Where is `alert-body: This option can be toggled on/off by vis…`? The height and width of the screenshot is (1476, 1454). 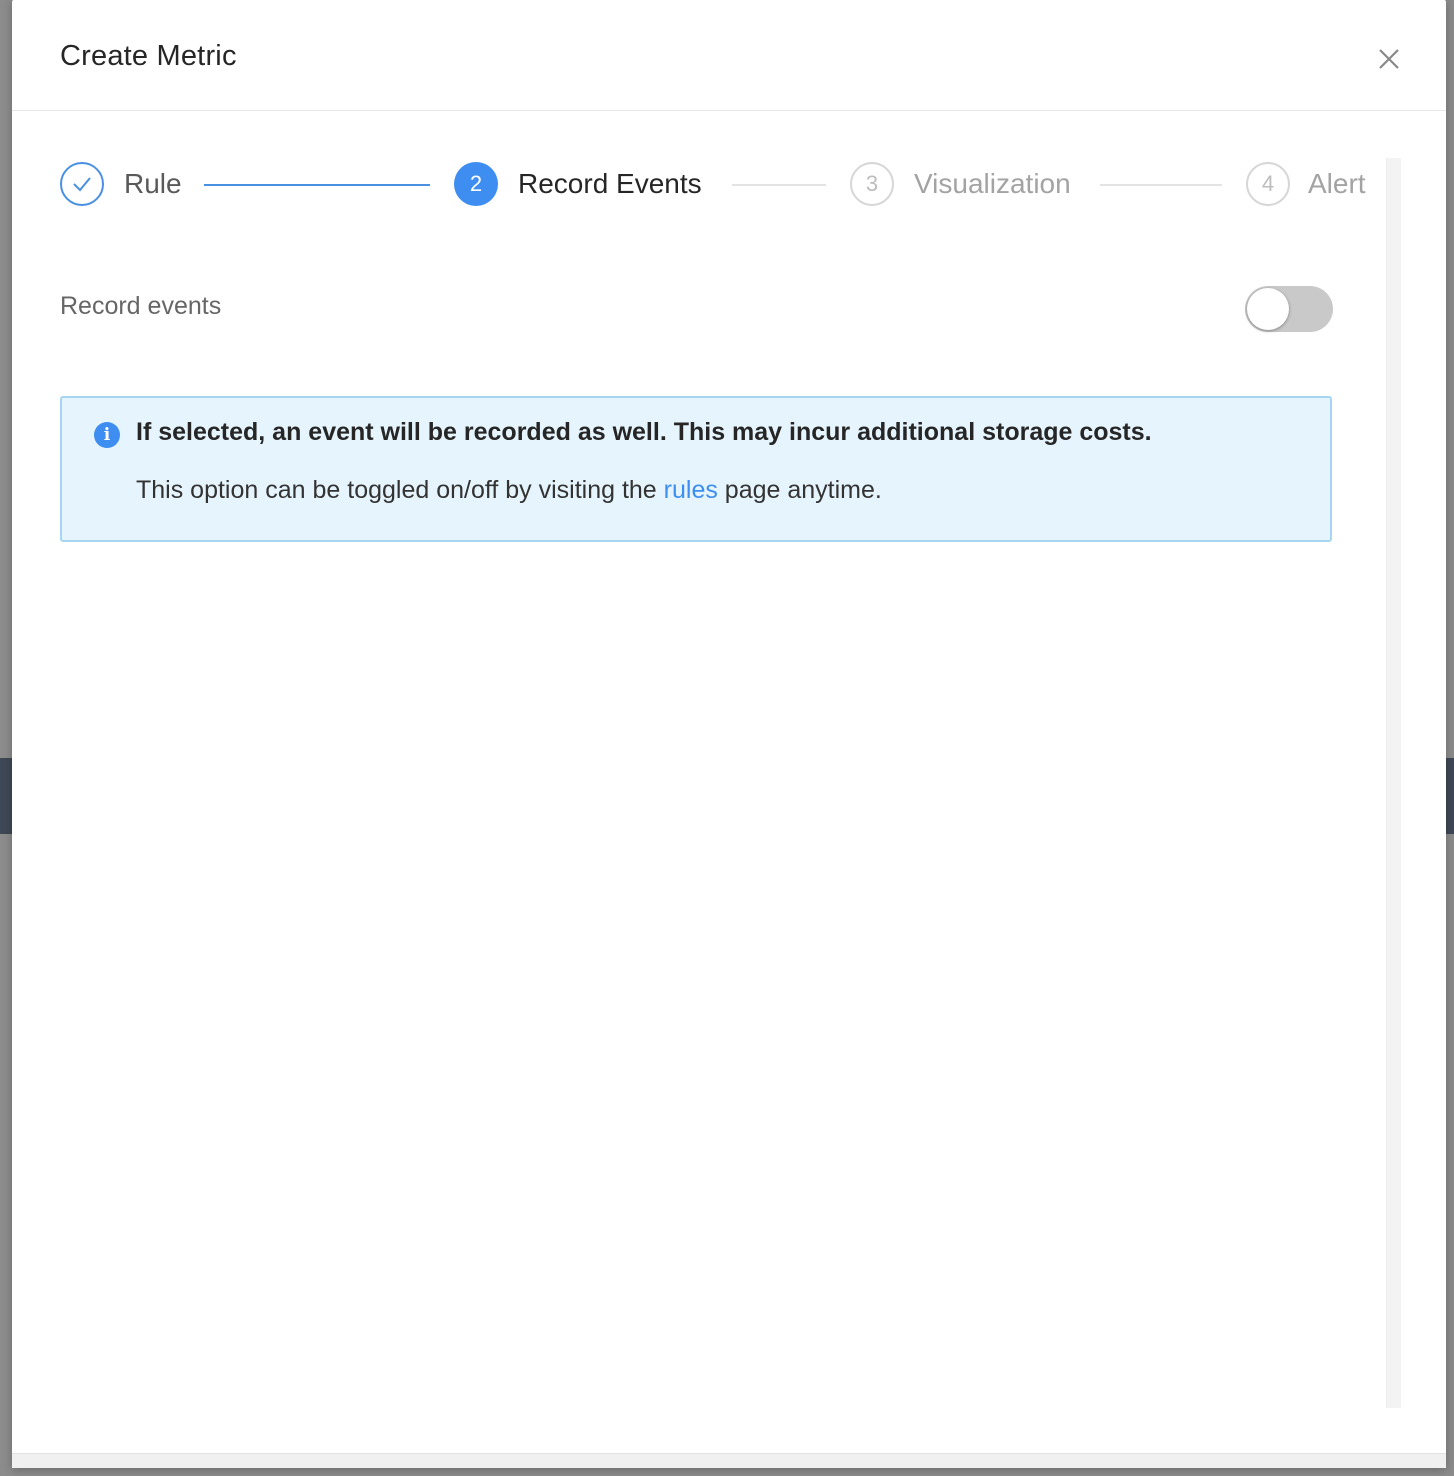 alert-body: This option can be toggled on/off by vis… is located at coordinates (509, 490).